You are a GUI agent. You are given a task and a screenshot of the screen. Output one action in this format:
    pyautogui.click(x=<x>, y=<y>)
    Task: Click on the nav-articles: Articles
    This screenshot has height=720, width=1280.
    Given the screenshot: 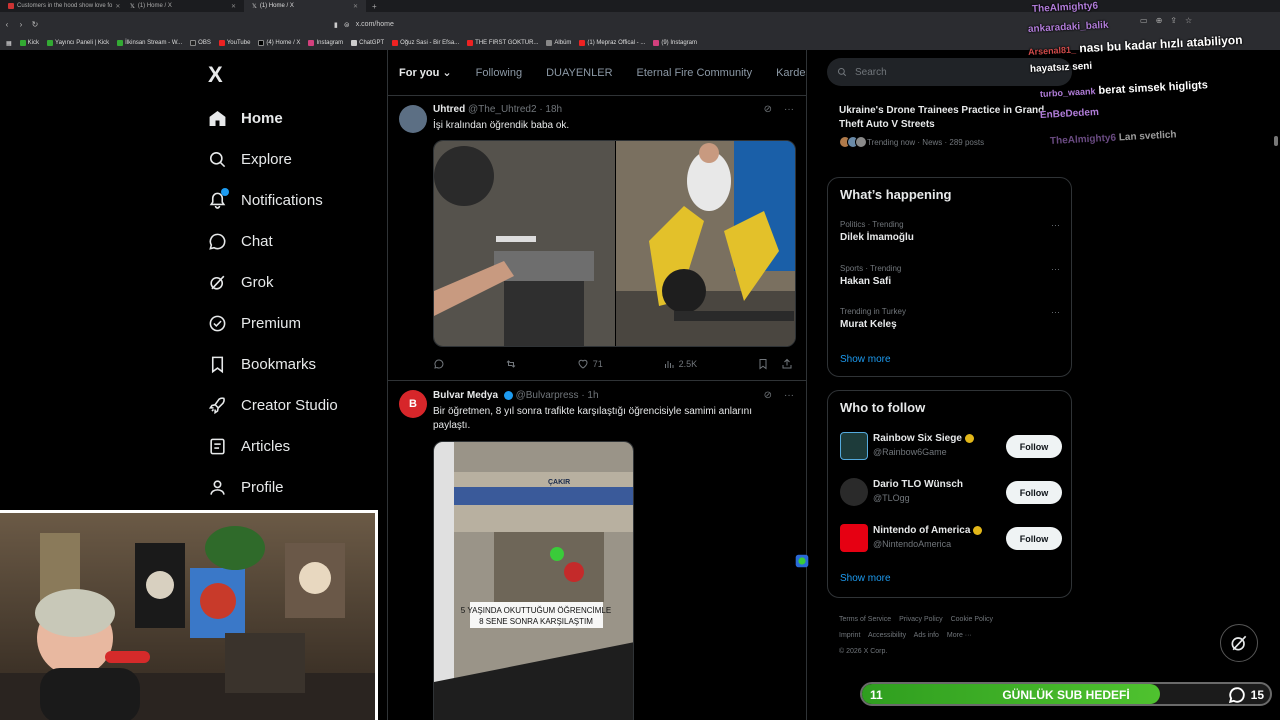 What is the action you would take?
    pyautogui.click(x=292, y=446)
    